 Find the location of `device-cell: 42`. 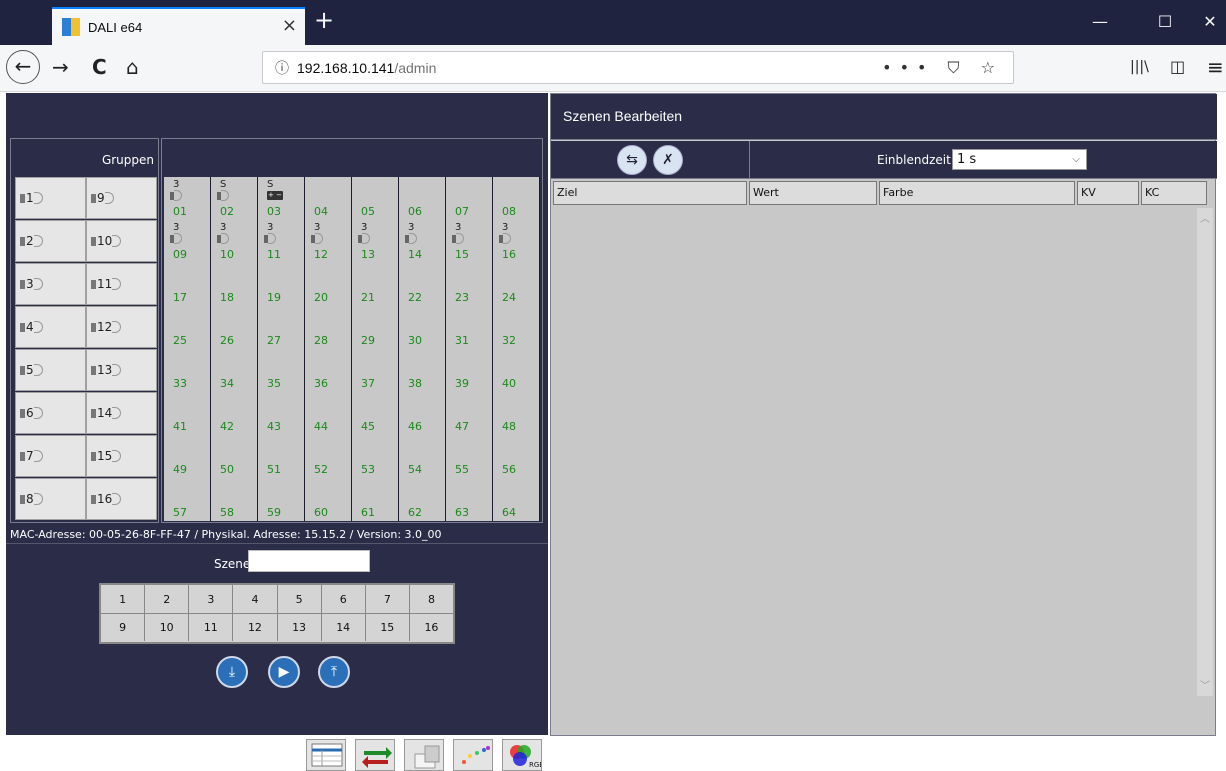

device-cell: 42 is located at coordinates (234, 413).